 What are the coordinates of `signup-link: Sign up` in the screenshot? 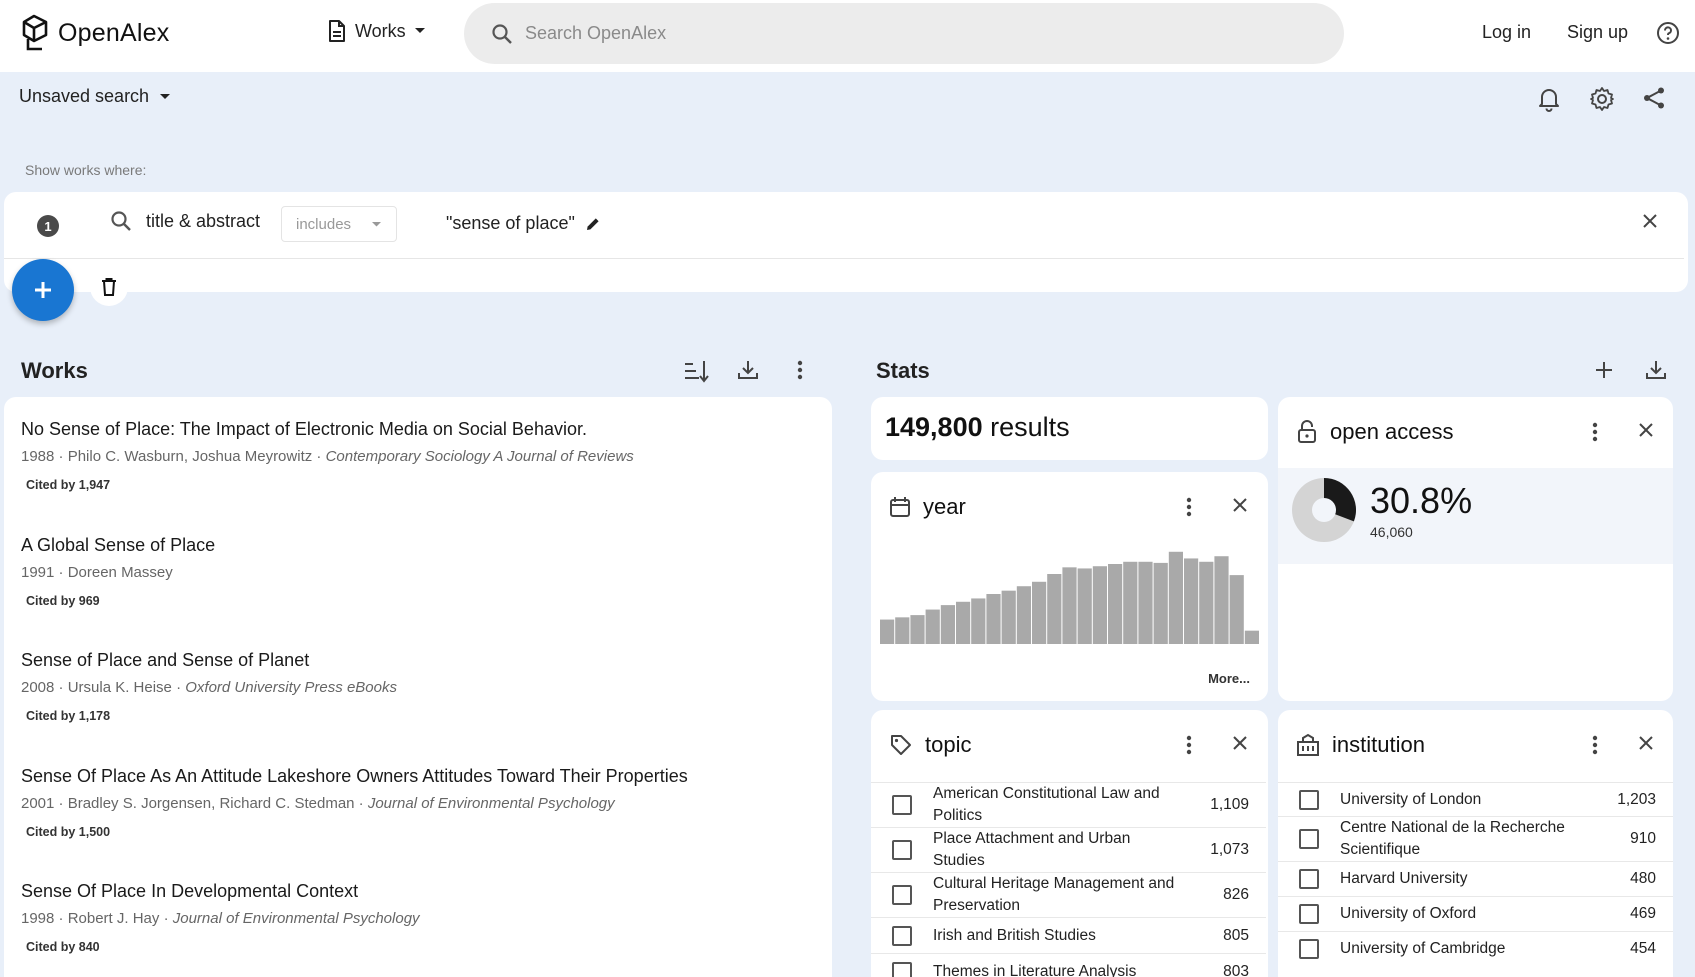 It's located at (1597, 32).